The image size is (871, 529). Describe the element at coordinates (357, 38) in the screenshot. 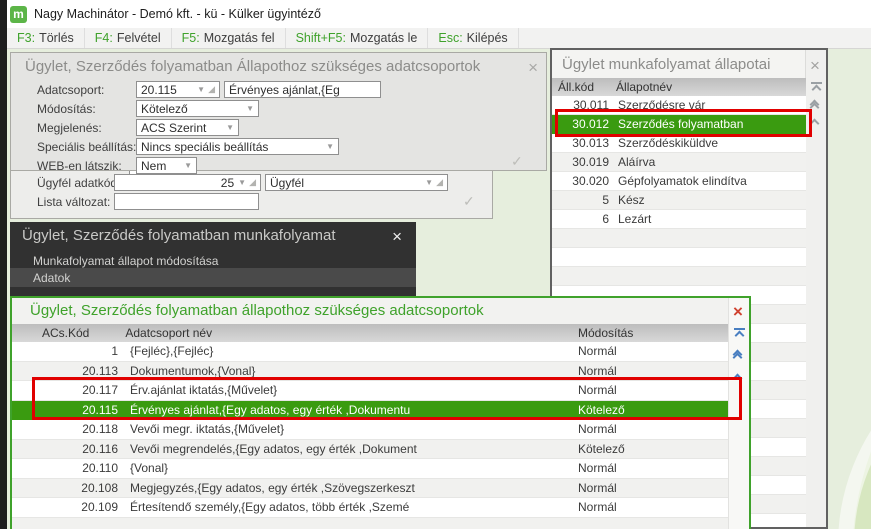

I see `menu-item: Shift+F5: Mozgatás le` at that location.